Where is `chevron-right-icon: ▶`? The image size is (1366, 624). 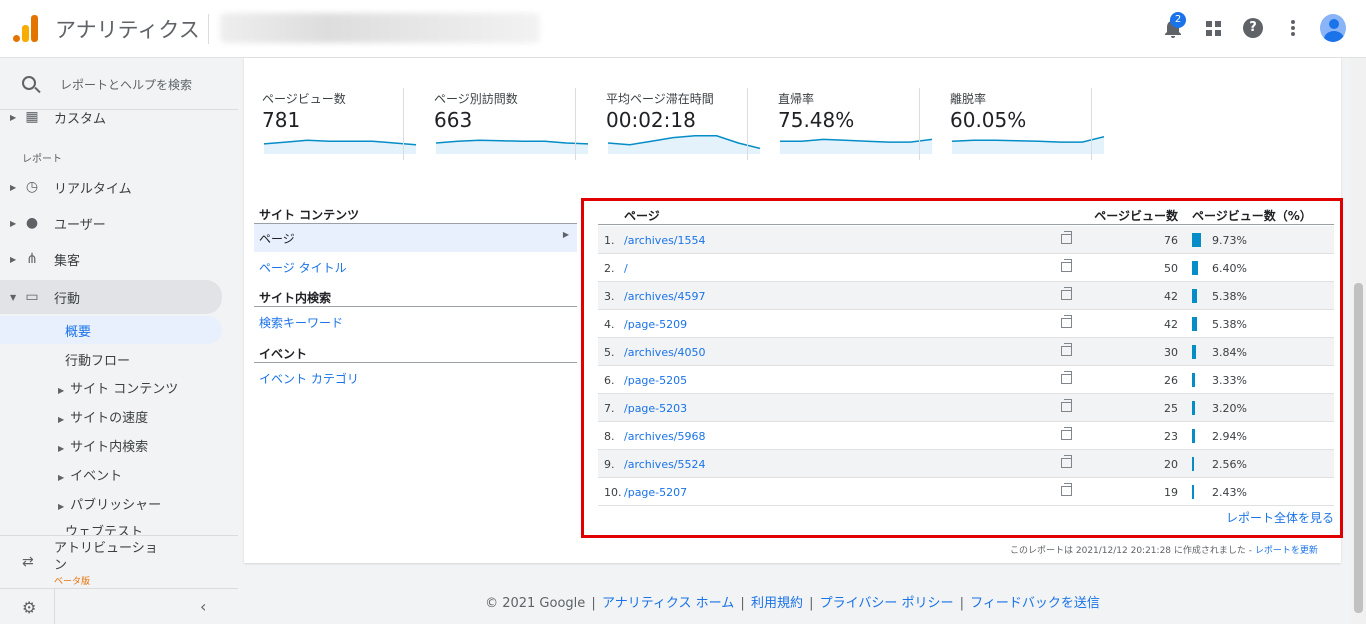
chevron-right-icon: ▶ is located at coordinates (565, 234).